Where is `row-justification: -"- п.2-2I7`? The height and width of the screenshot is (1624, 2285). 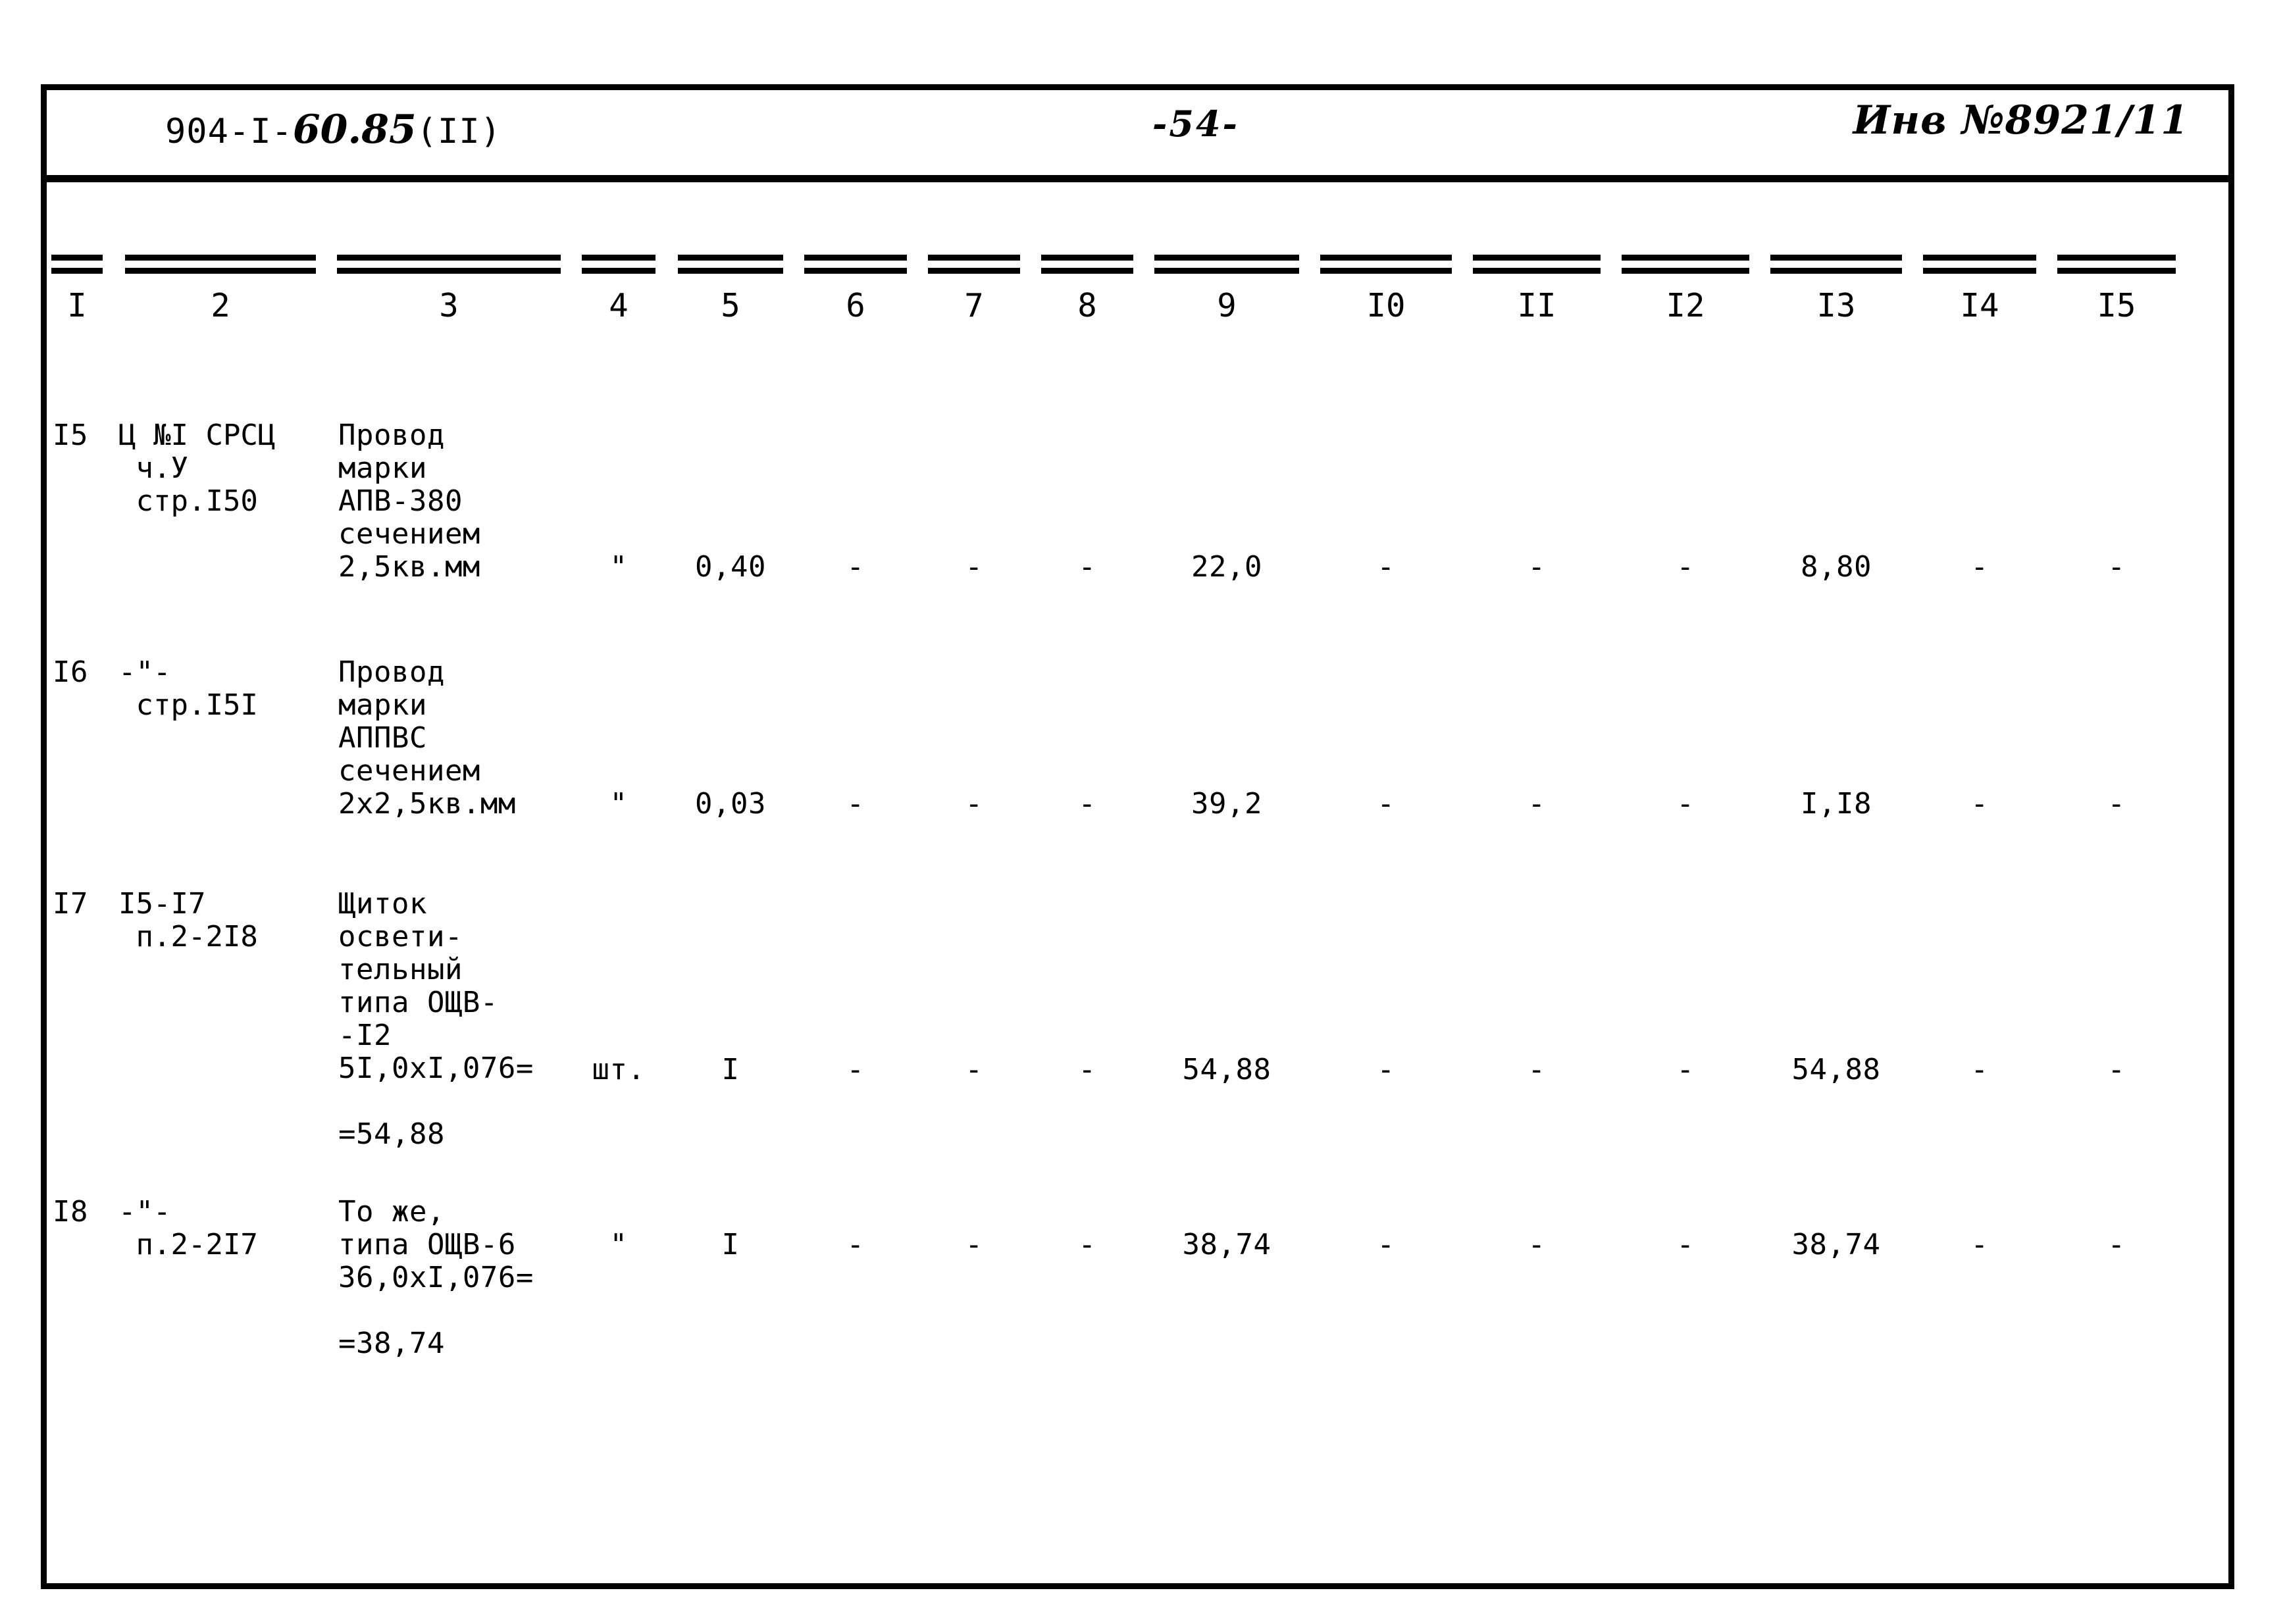
row-justification: -"- п.2-2I7 is located at coordinates (188, 1228).